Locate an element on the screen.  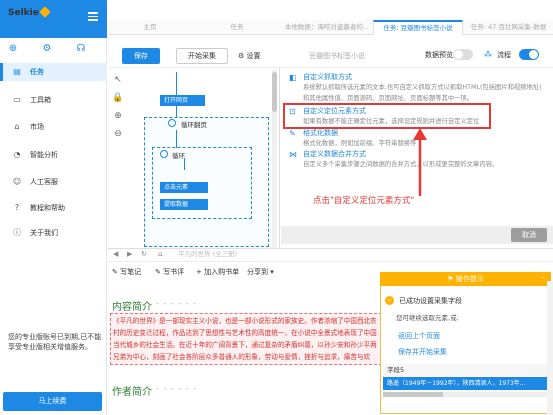
sidebar-item-support: ☺ 人工客服 is located at coordinates (53, 182).